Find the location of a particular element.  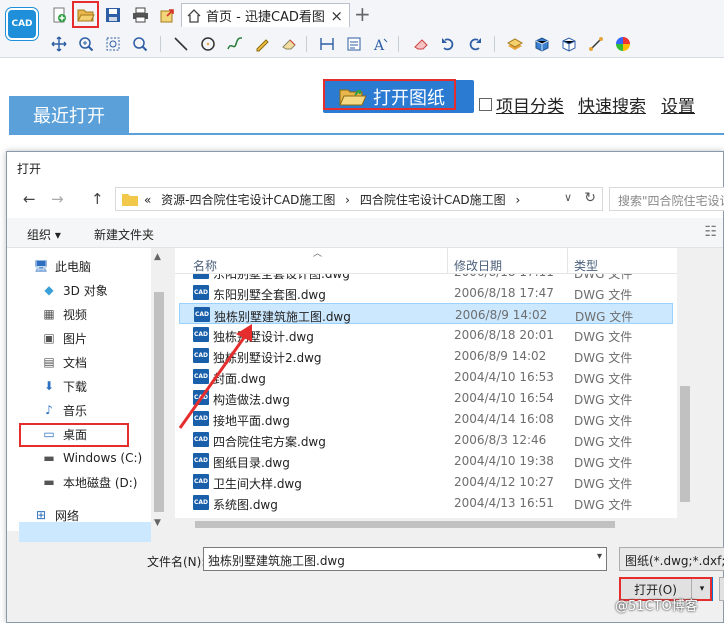

nav-item: ⬇ 下载 is located at coordinates (64, 386).